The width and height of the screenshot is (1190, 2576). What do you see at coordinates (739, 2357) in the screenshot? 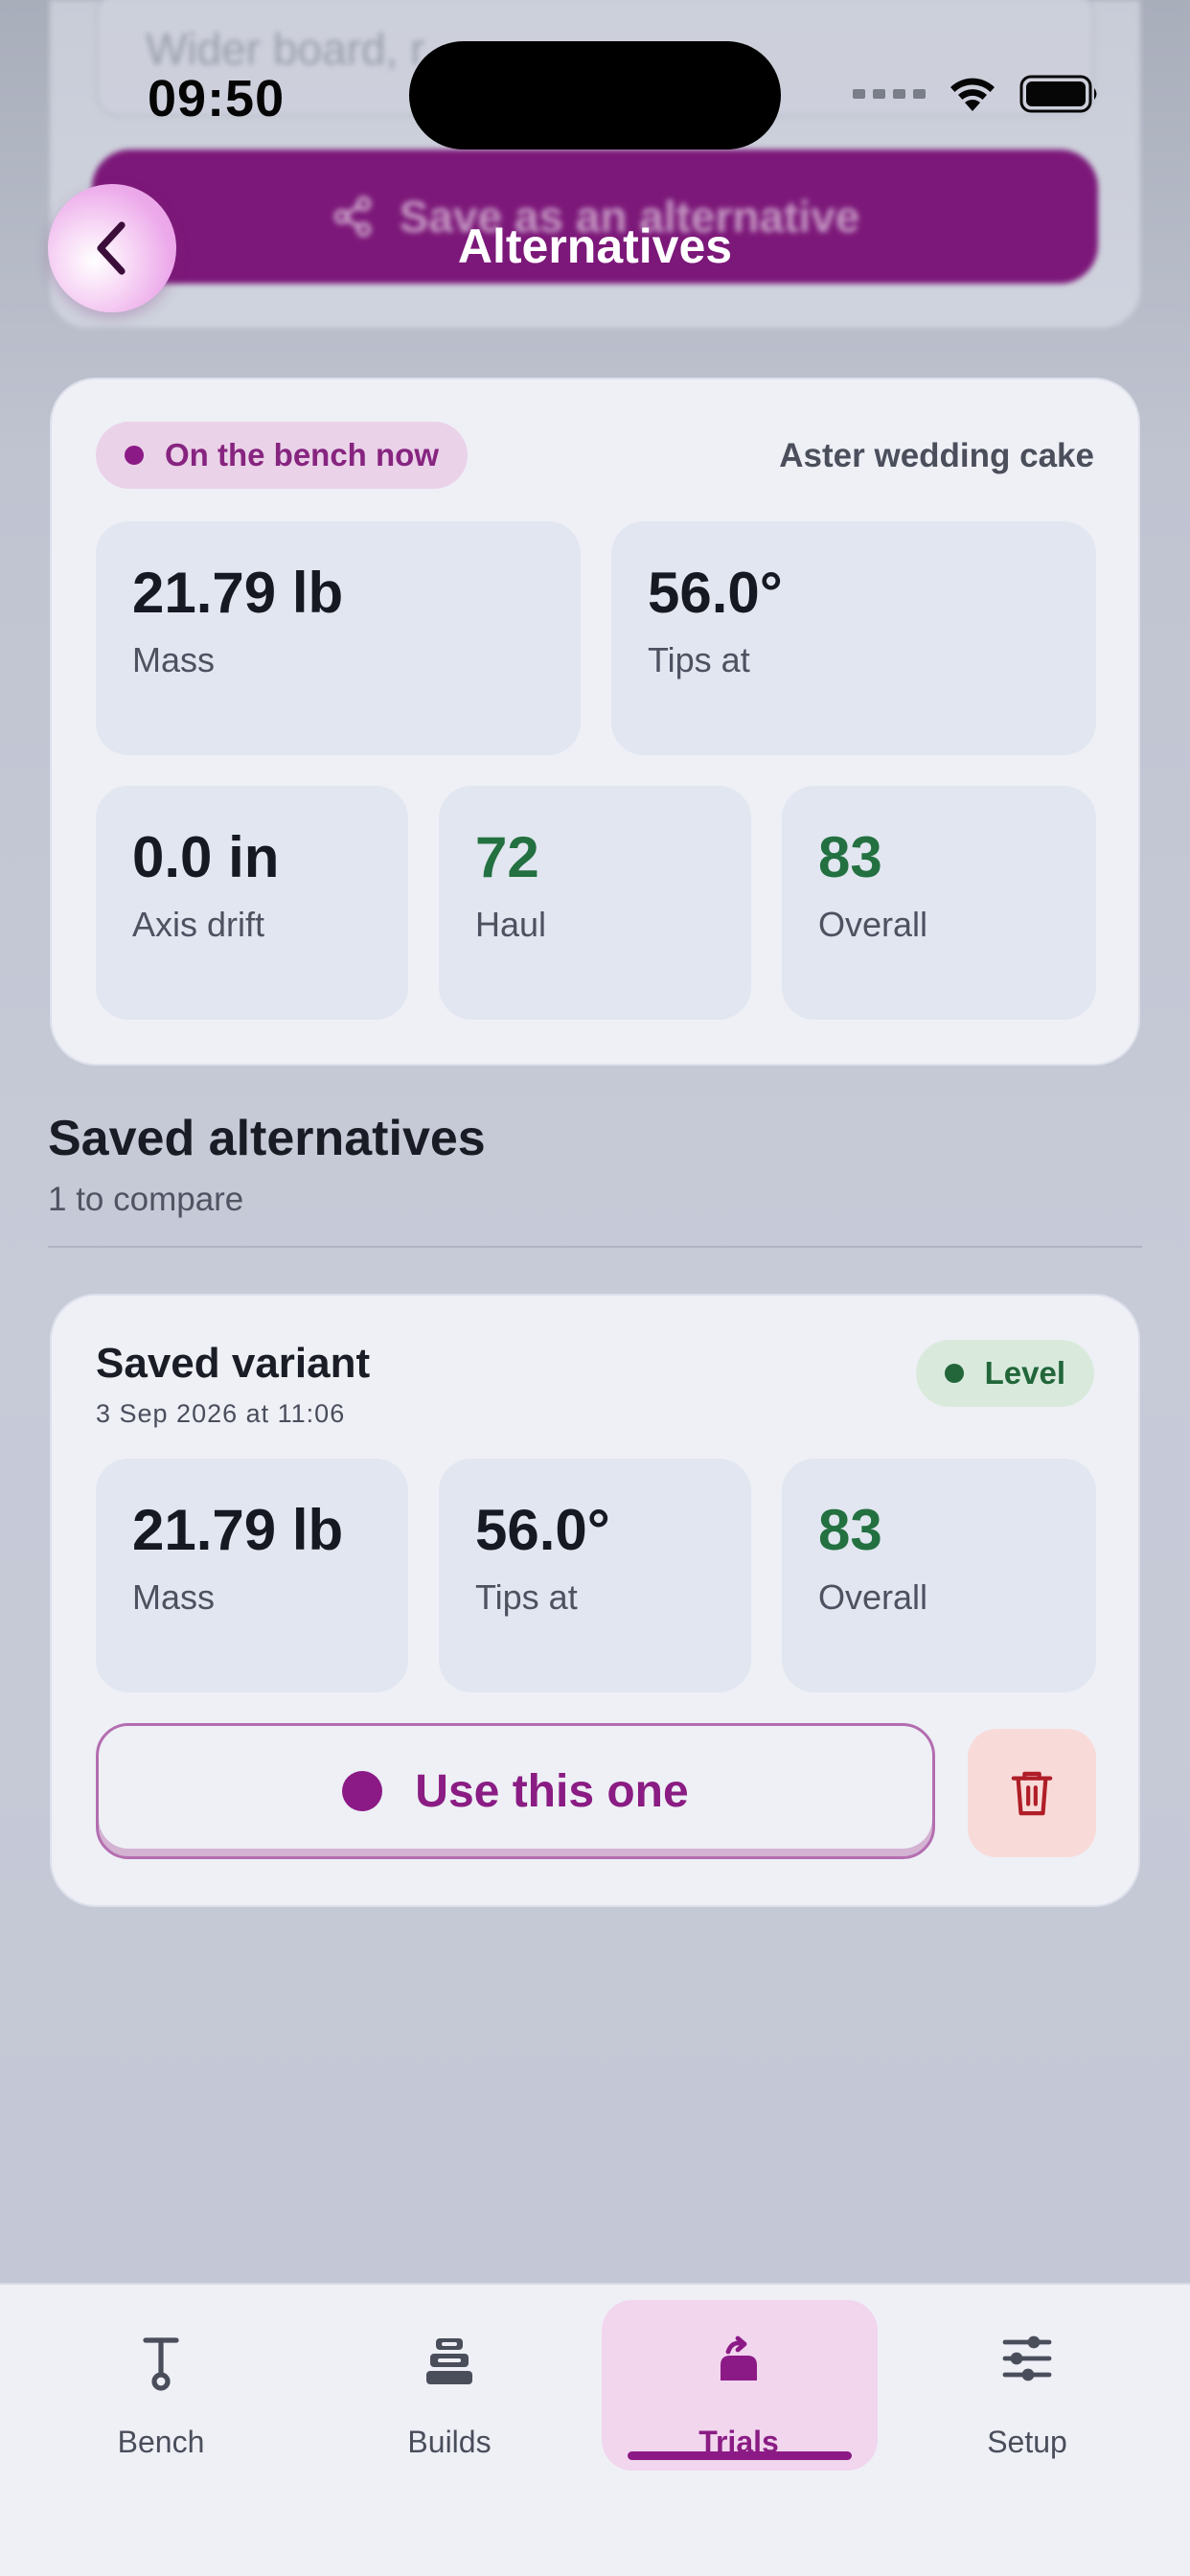
I see `trial-cake-icon` at bounding box center [739, 2357].